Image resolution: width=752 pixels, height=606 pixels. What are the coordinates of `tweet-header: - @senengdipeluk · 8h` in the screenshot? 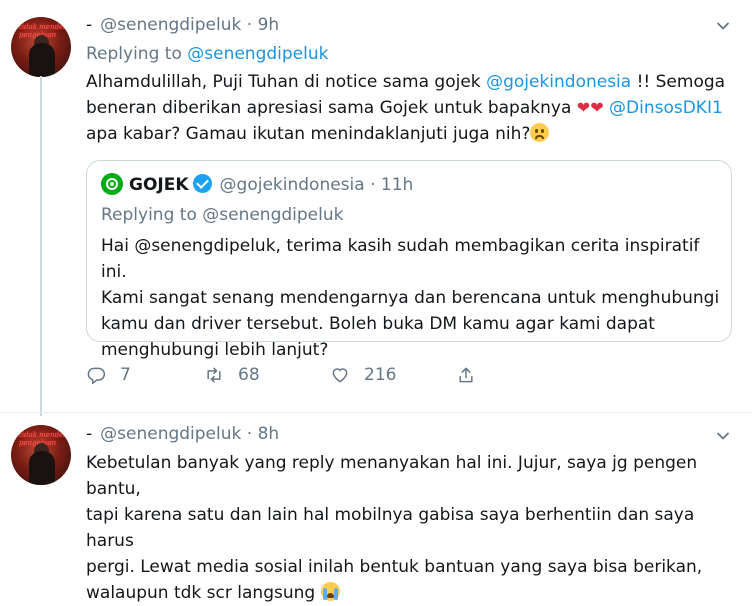 It's located at (182, 434).